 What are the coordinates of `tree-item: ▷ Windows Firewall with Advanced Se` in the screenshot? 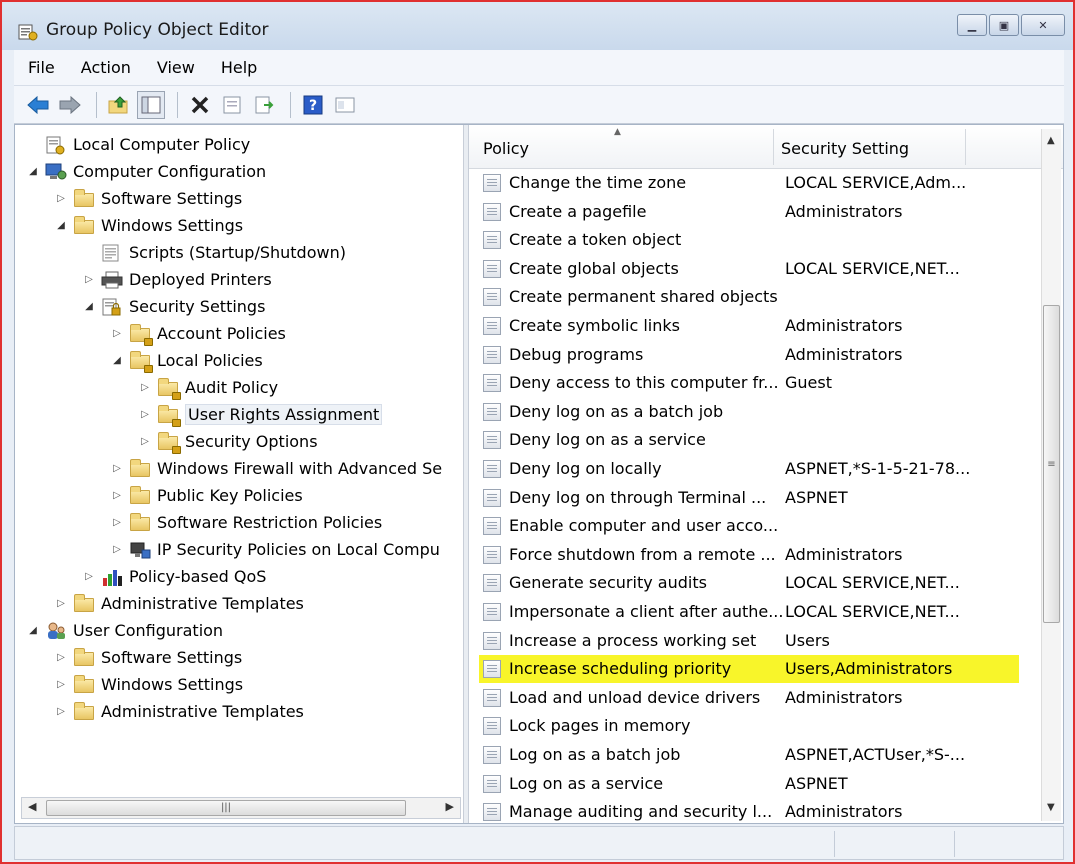 It's located at (275, 468).